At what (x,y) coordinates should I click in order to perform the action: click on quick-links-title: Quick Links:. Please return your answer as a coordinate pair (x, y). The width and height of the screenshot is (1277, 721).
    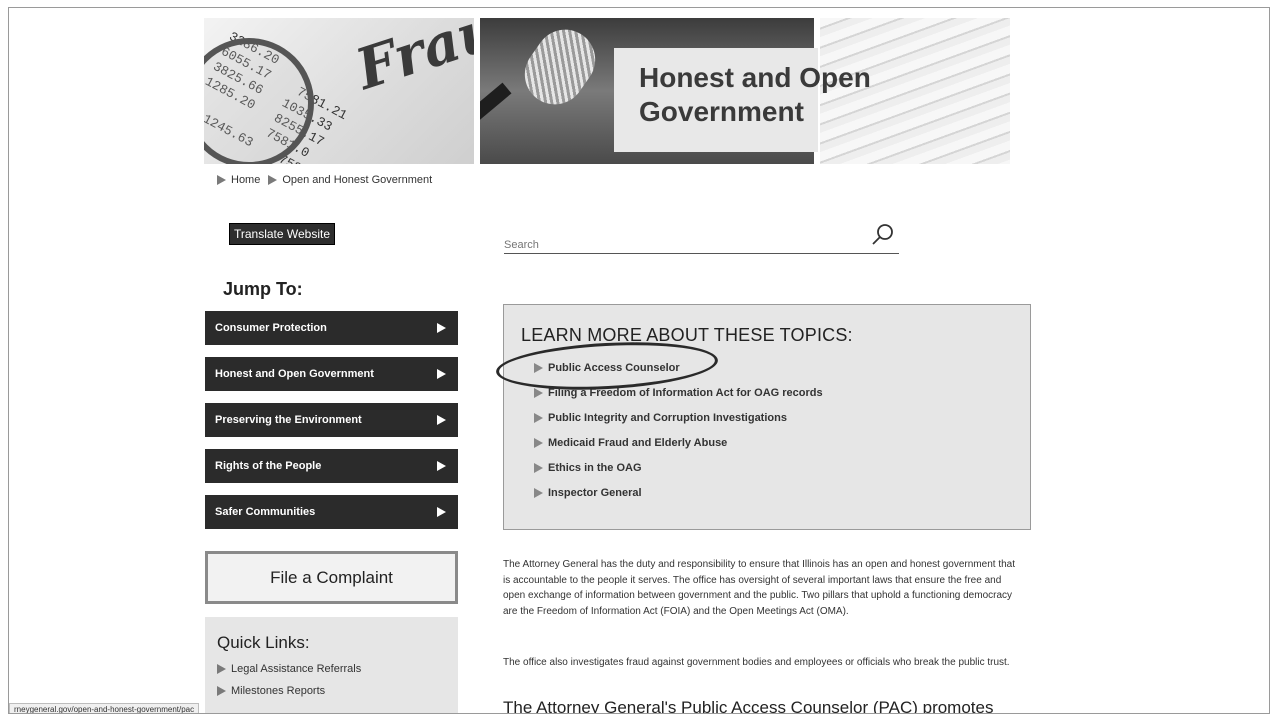
    Looking at the image, I should click on (263, 642).